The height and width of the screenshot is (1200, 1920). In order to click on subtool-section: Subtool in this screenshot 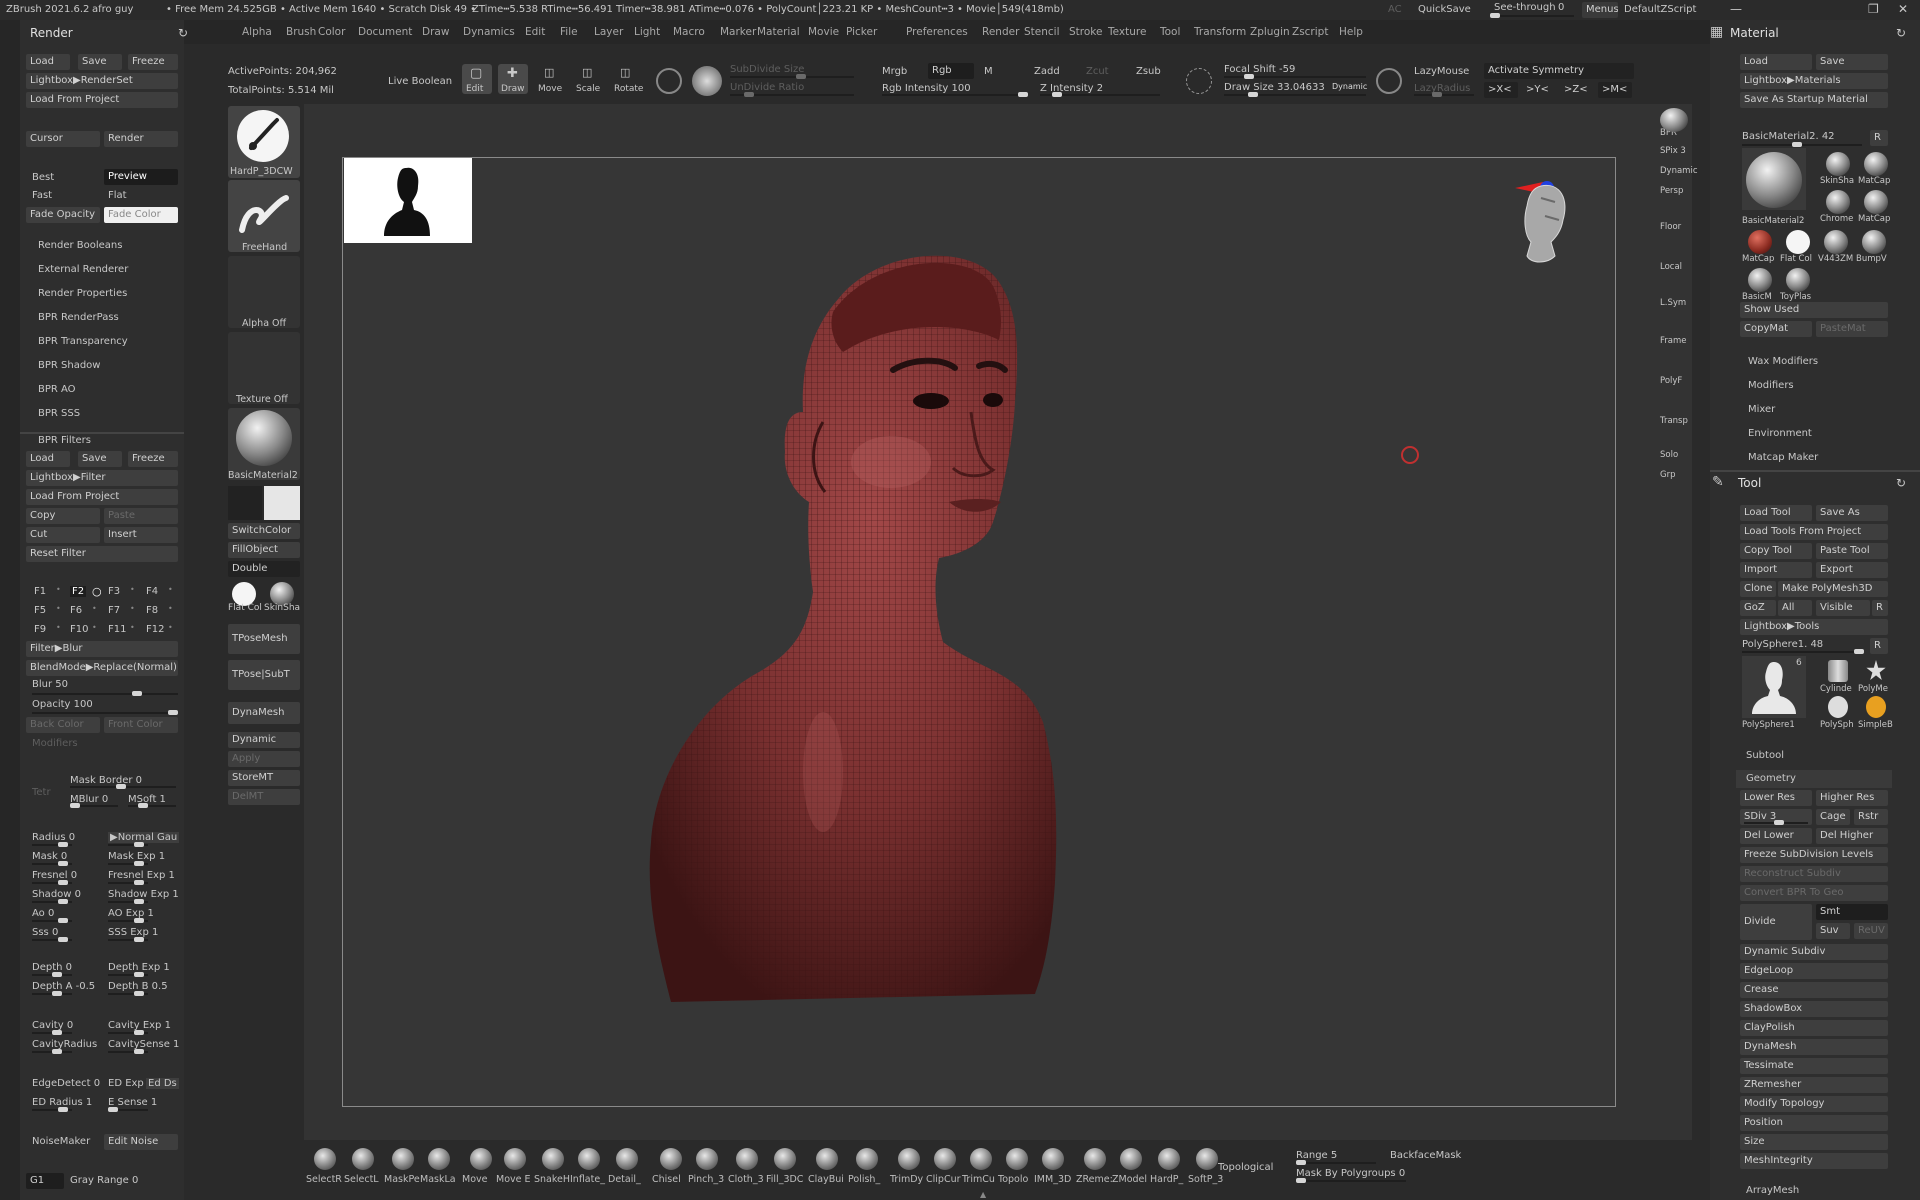, I will do `click(1765, 755)`.